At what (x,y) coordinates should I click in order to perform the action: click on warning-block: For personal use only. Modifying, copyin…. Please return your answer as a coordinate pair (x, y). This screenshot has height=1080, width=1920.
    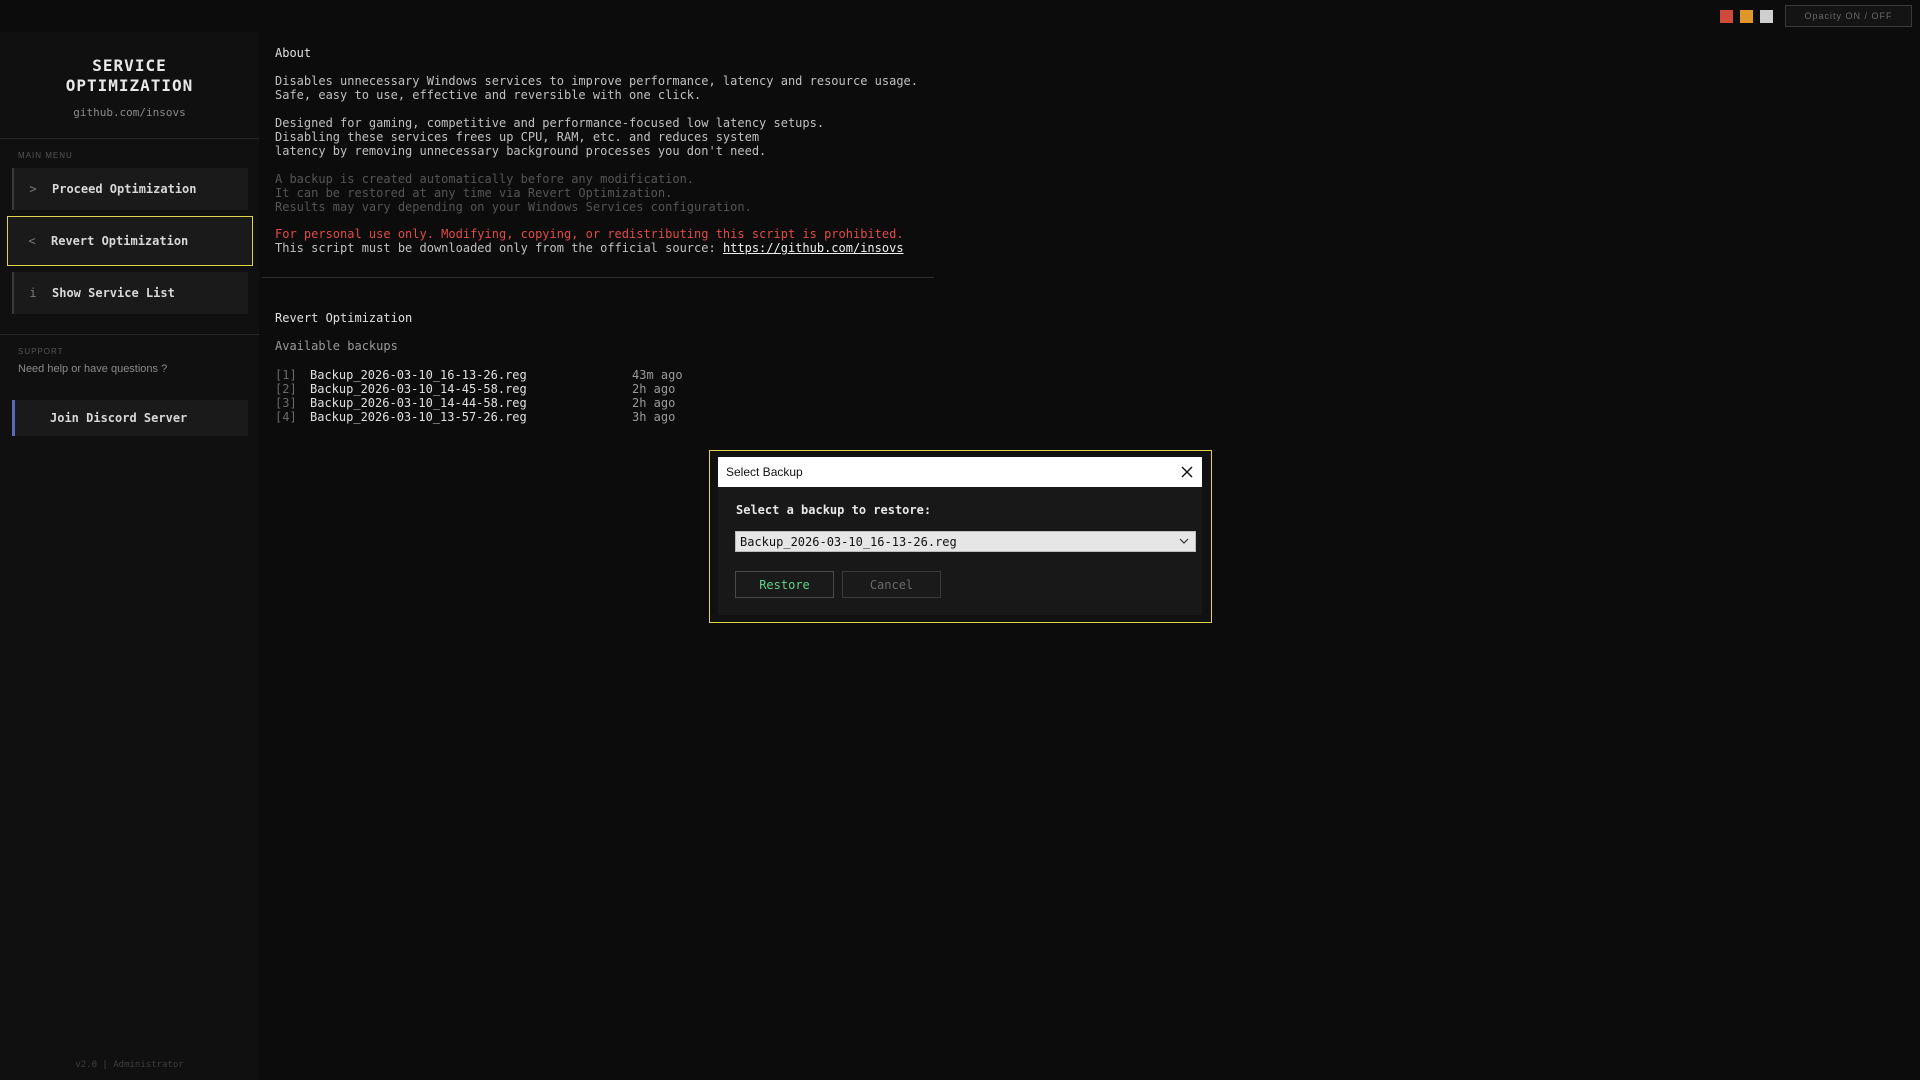
    Looking at the image, I should click on (589, 241).